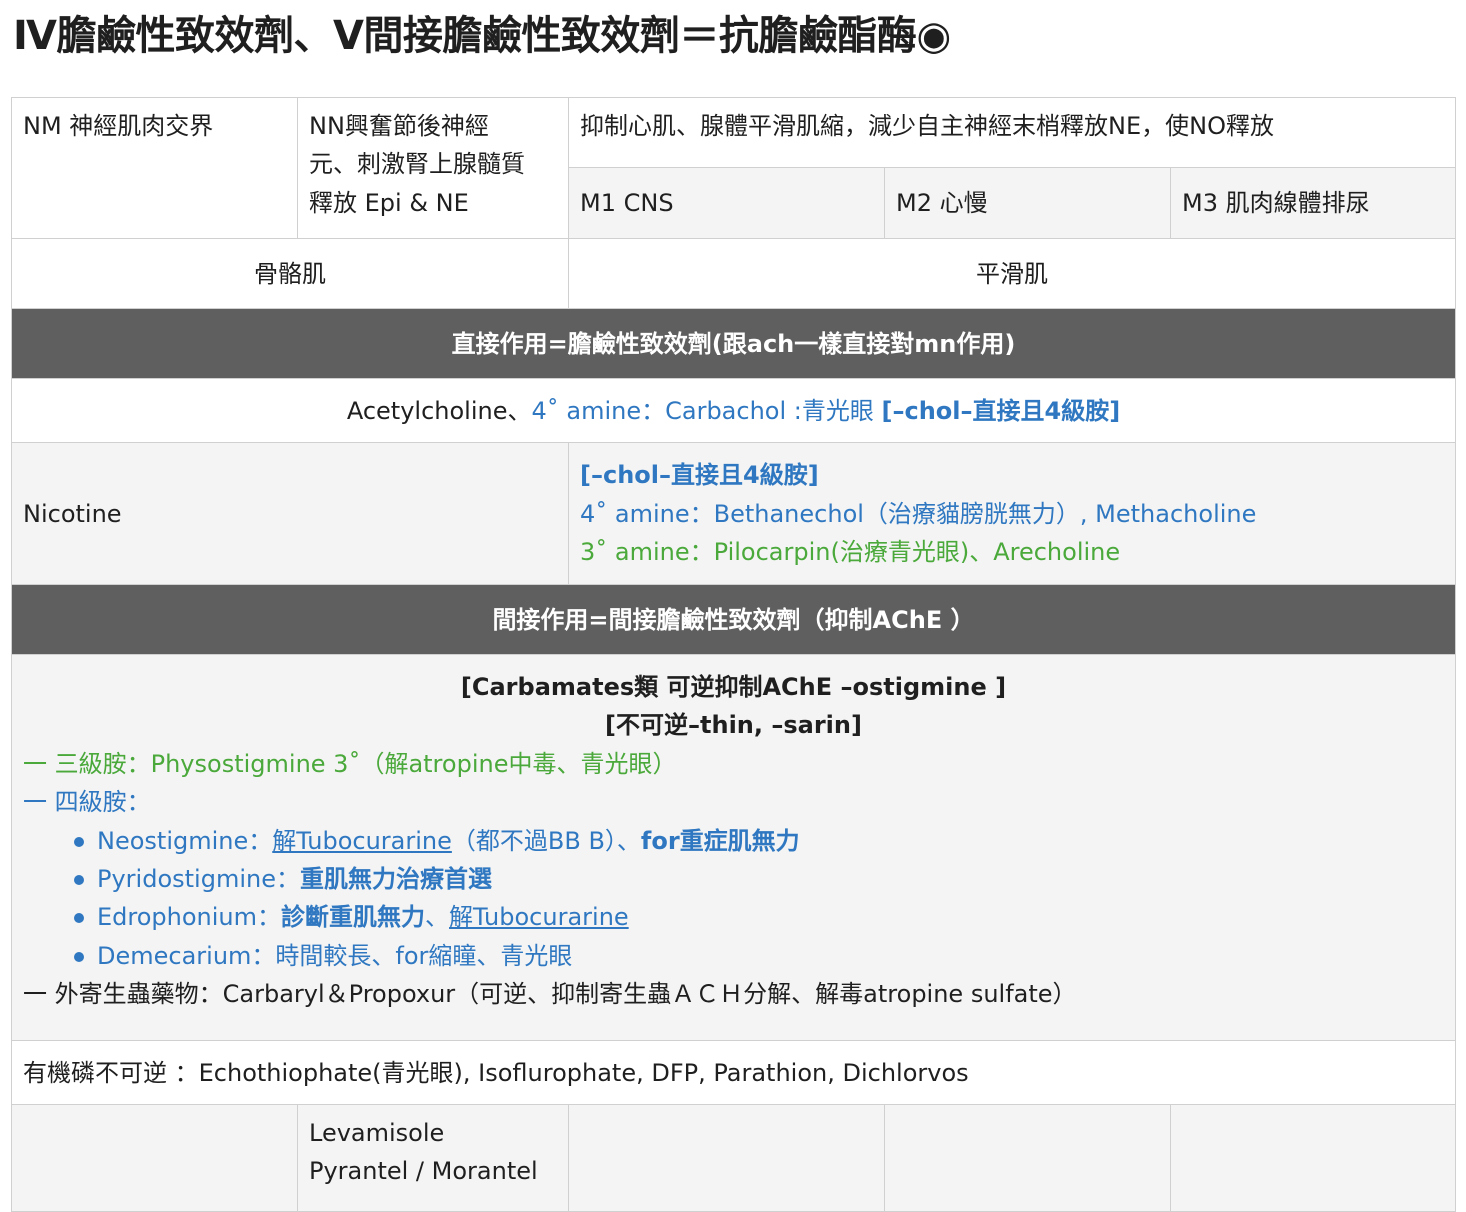 The width and height of the screenshot is (1466, 1212). I want to click on muscarinic-effect-cell: 抑制心肌、腺體平滑肌縮，減少自主神經末梢釋放NE，使NO釋放, so click(1012, 132).